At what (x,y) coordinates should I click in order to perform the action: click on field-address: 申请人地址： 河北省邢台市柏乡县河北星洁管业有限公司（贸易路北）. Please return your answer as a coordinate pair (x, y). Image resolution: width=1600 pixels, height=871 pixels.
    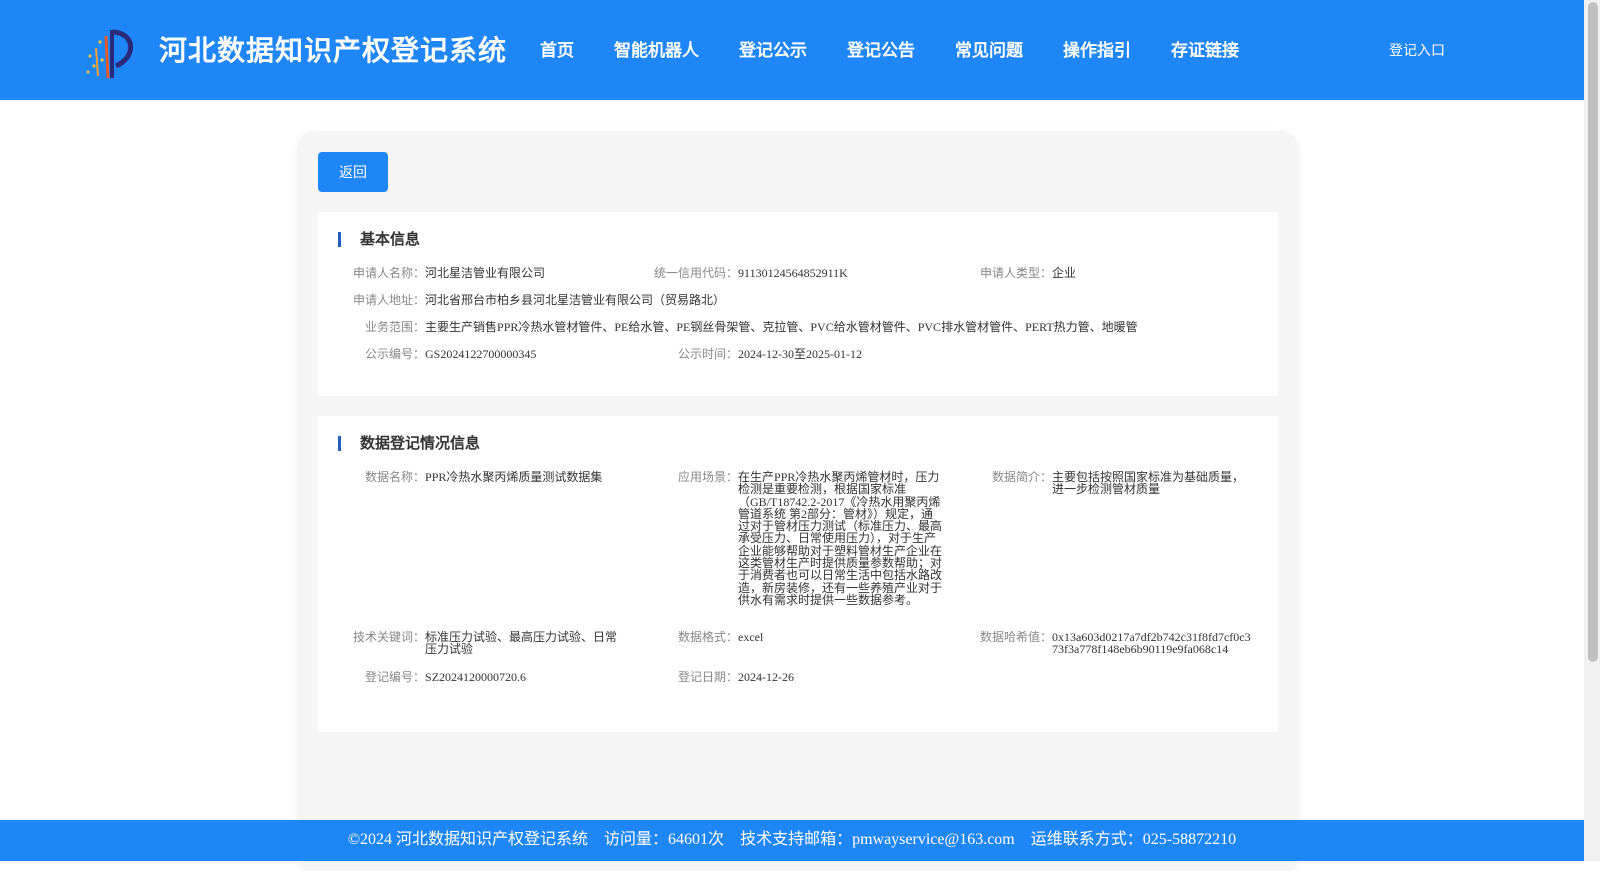
    Looking at the image, I should click on (539, 300).